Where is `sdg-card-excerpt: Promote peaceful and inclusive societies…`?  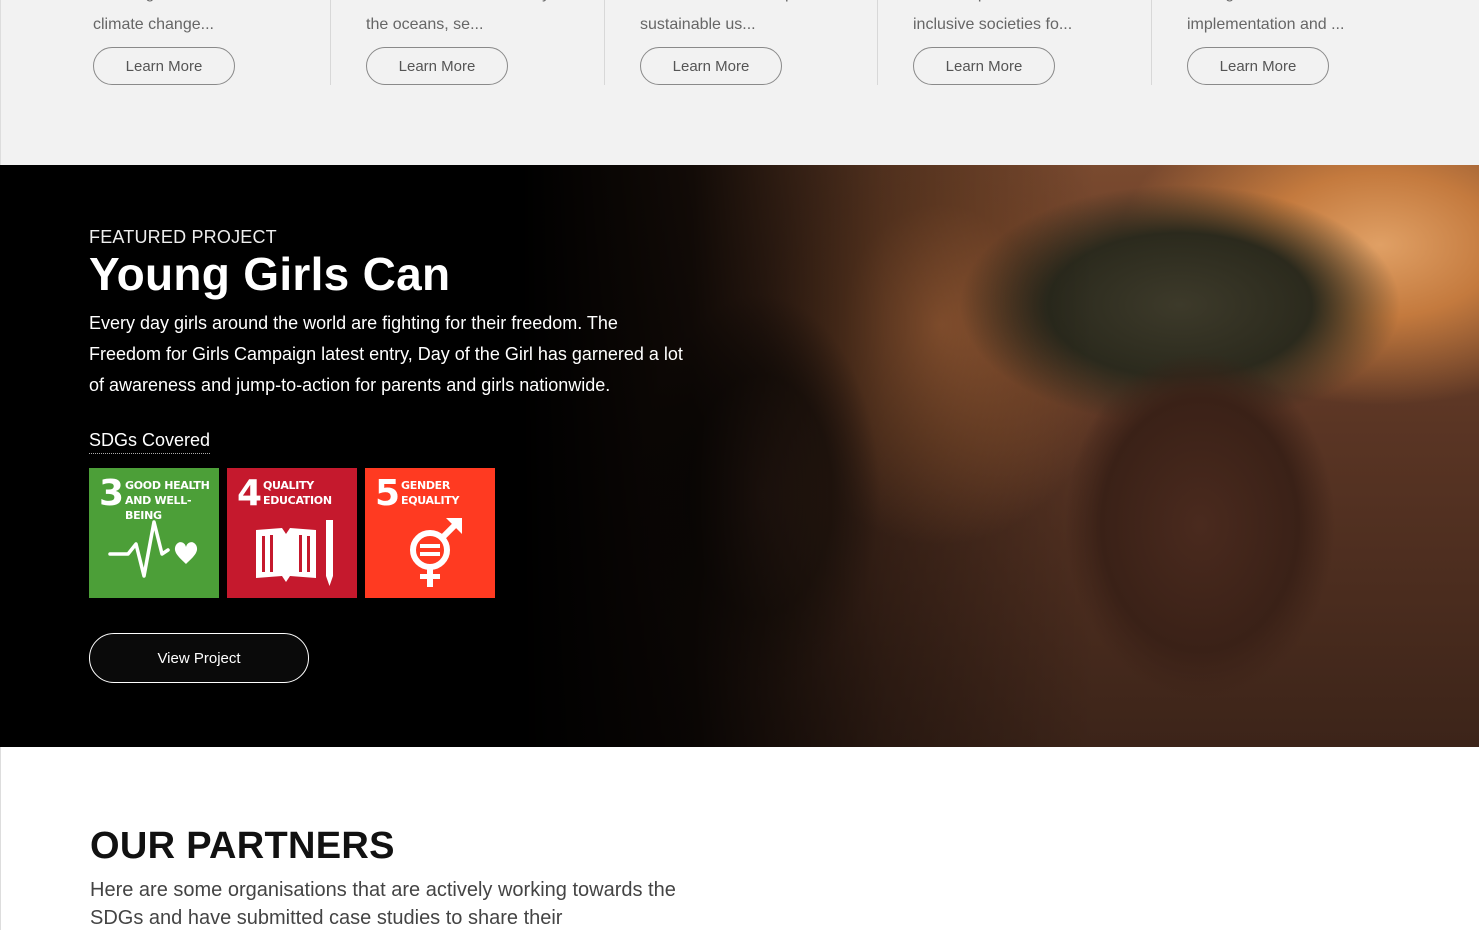
sdg-card-excerpt: Promote peaceful and inclusive societies… is located at coordinates (993, 16).